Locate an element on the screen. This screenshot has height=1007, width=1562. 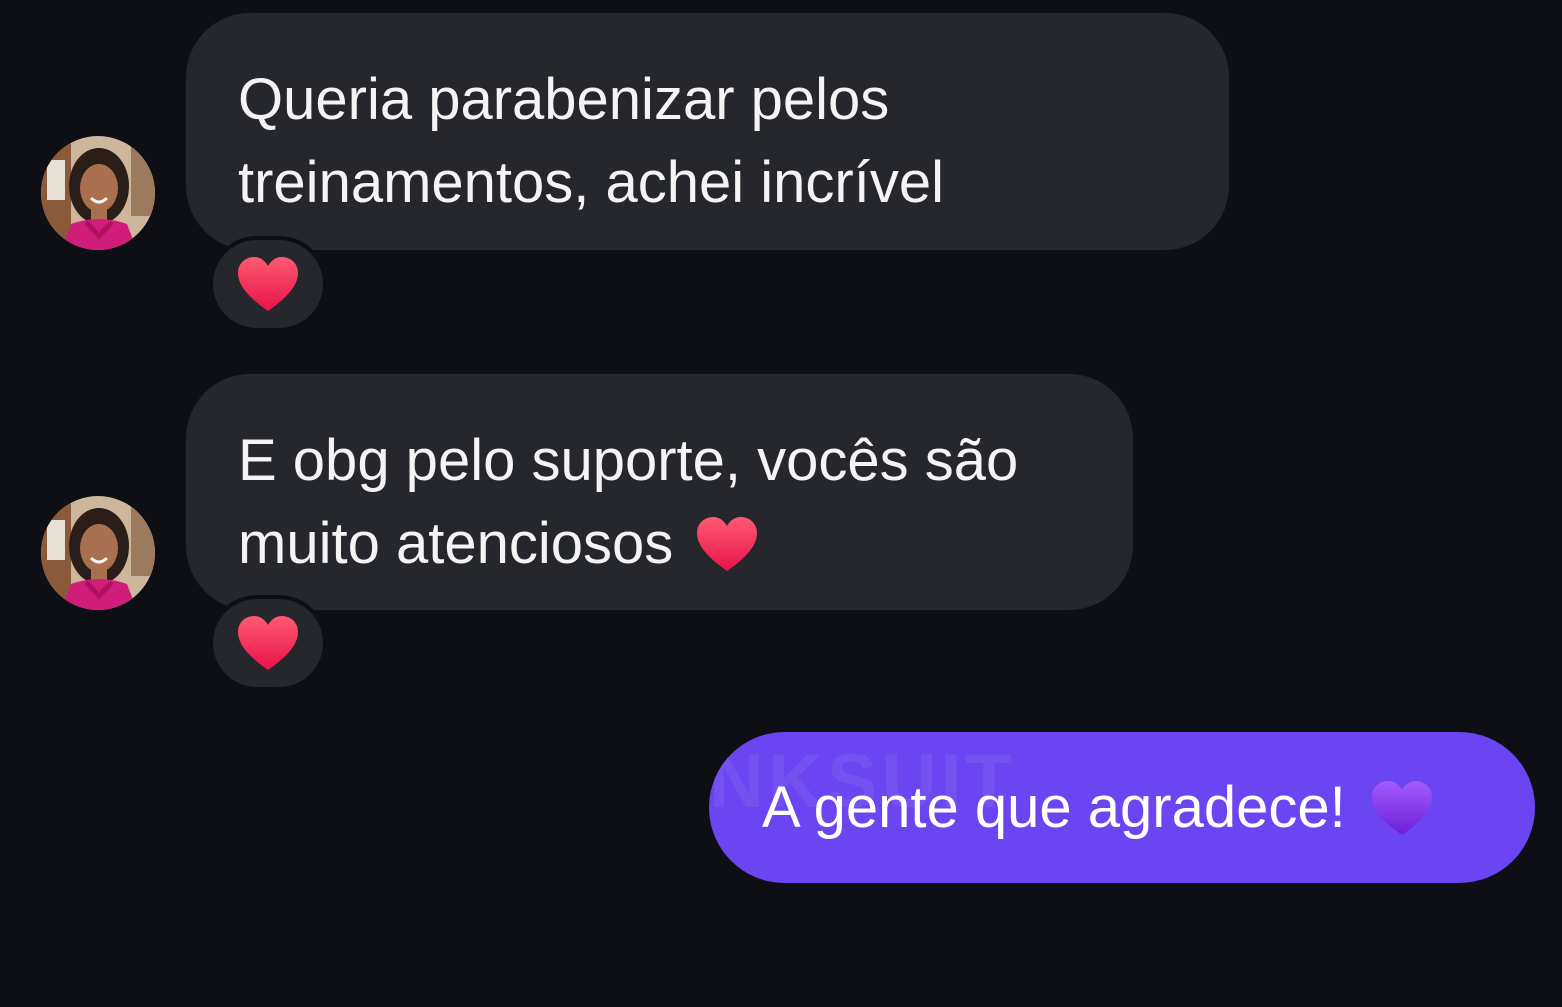
message-text: muito atenciosos is located at coordinates (456, 543).